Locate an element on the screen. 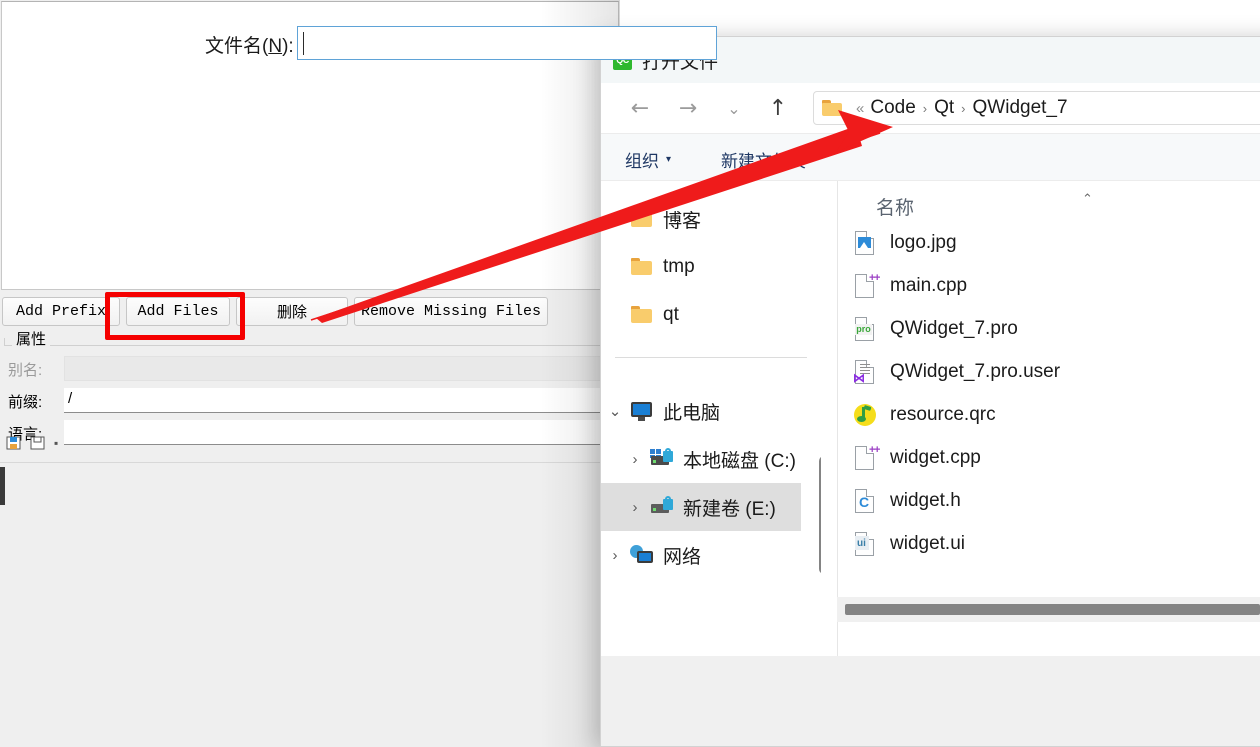 The image size is (1260, 747). alias-field is located at coordinates (338, 368).